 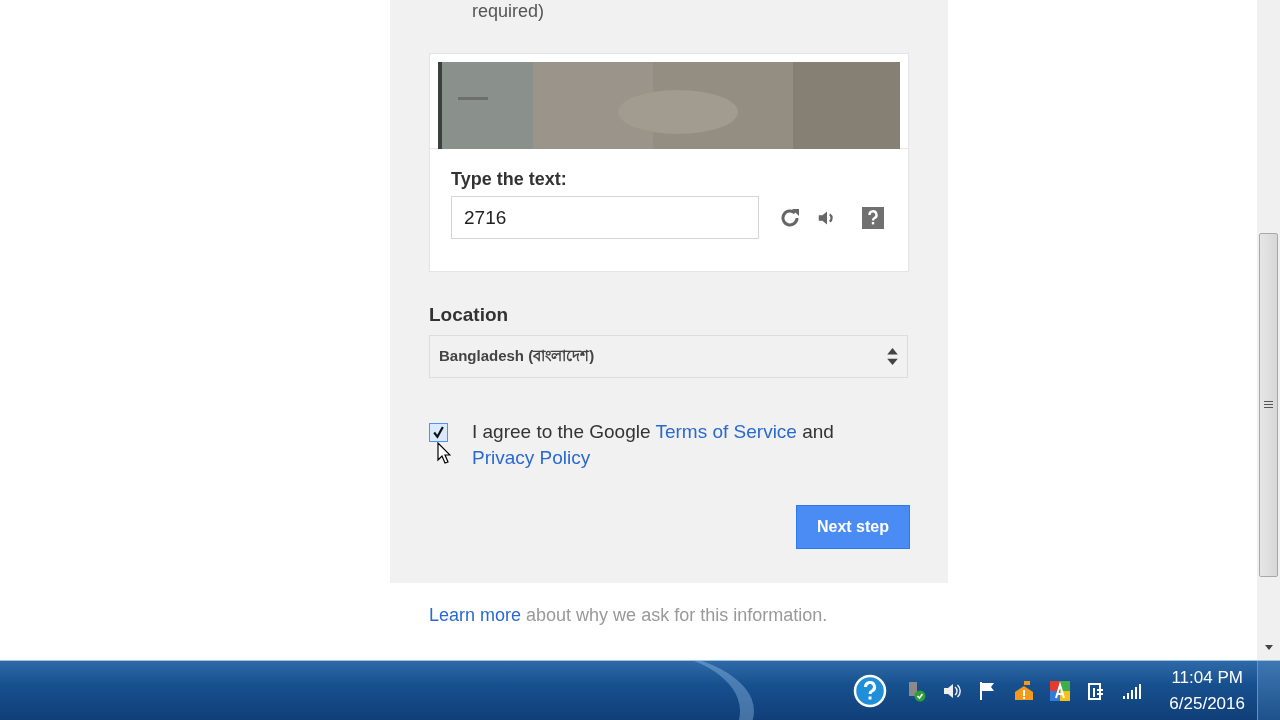 I want to click on agree-checkbox, so click(x=438, y=432).